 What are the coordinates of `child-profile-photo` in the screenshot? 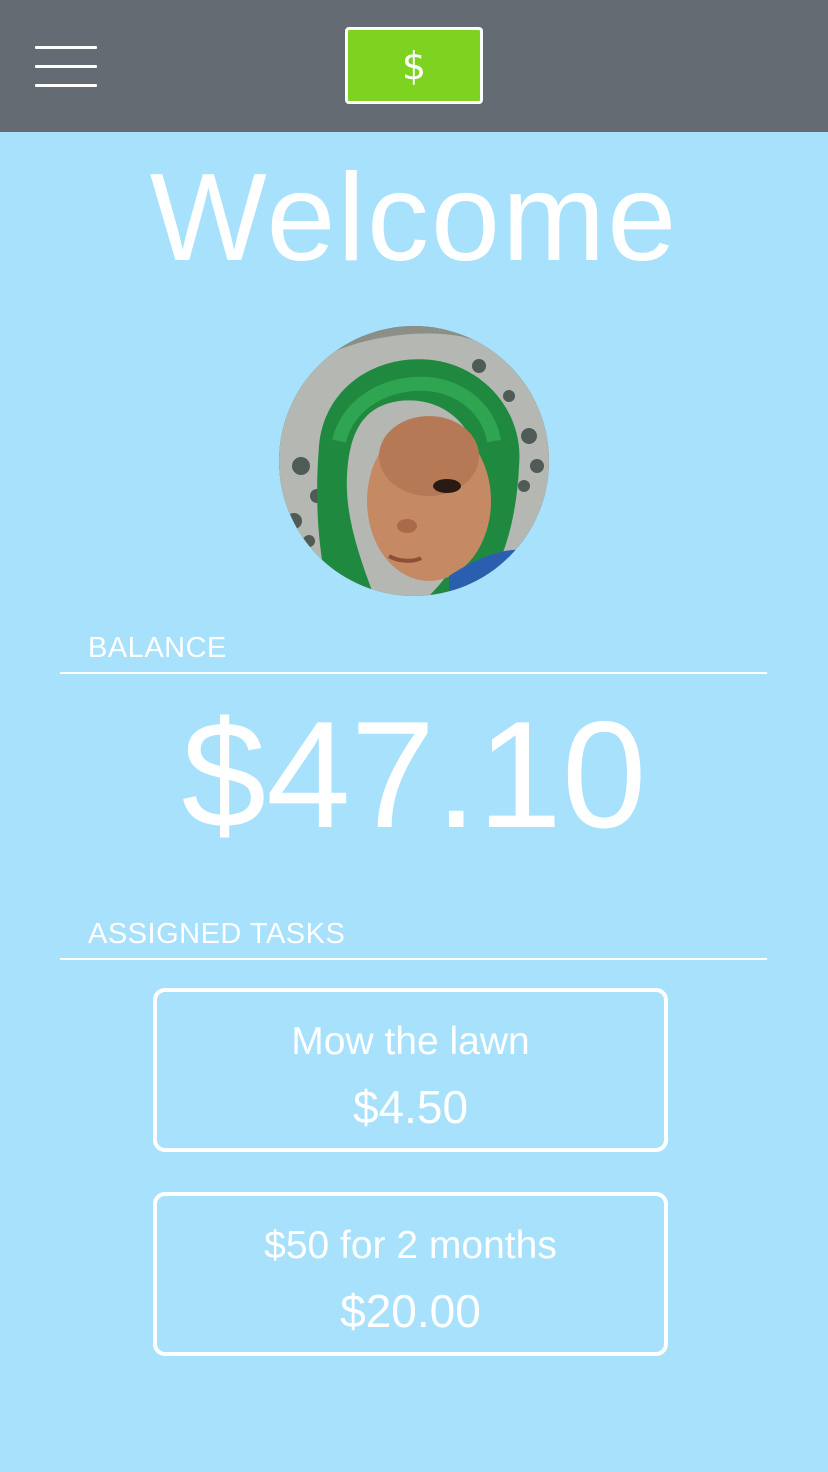 It's located at (414, 461).